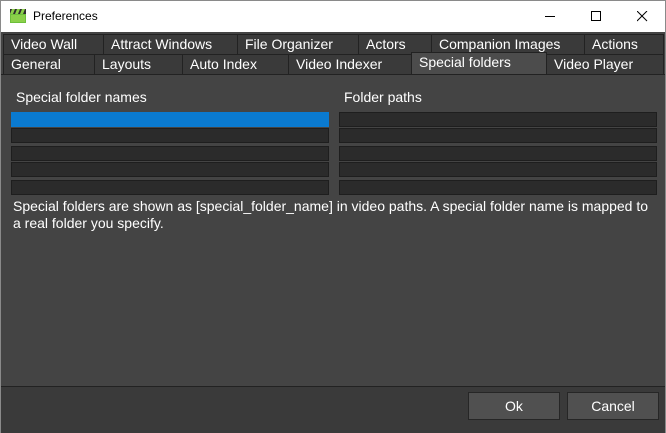  What do you see at coordinates (613, 406) in the screenshot?
I see `cancel-button: Cancel` at bounding box center [613, 406].